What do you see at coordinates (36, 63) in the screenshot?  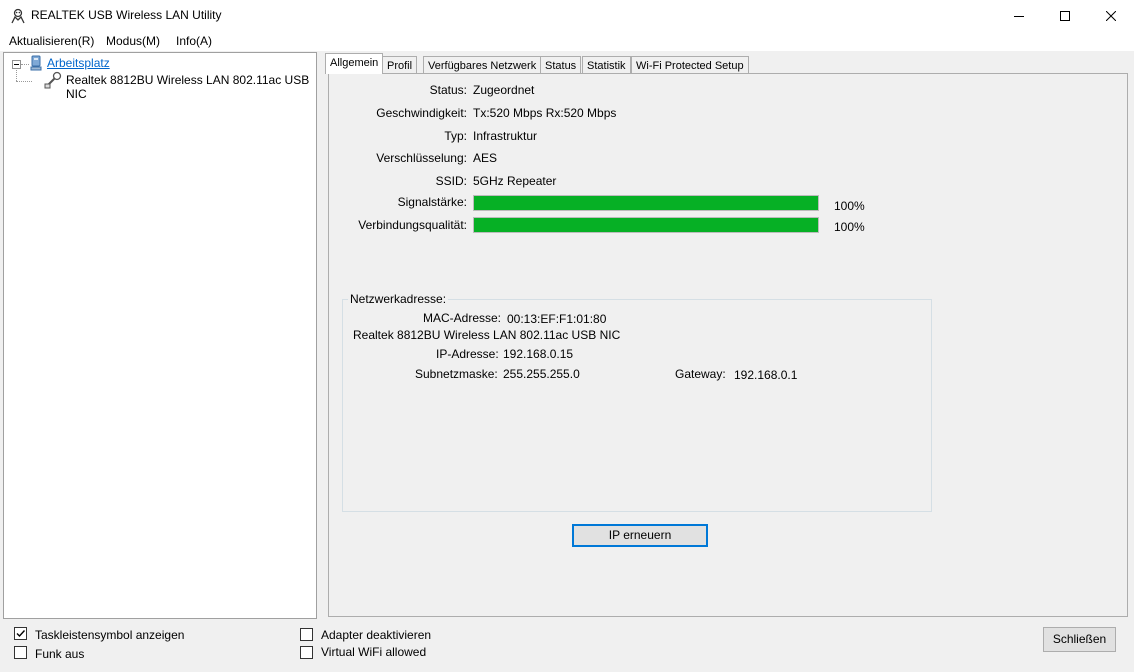 I see `computer-icon` at bounding box center [36, 63].